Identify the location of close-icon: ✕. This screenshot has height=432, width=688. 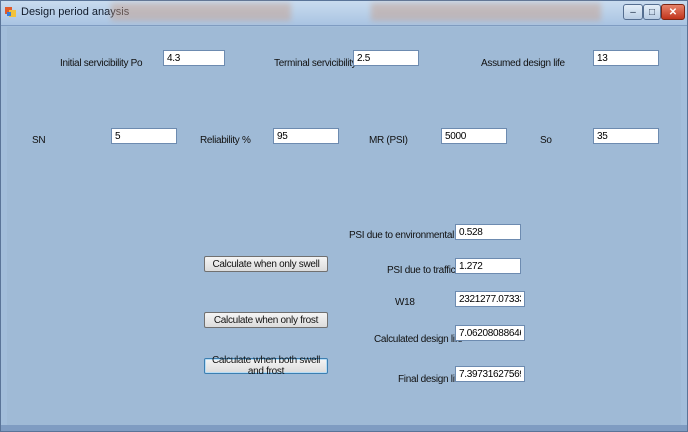
(673, 12).